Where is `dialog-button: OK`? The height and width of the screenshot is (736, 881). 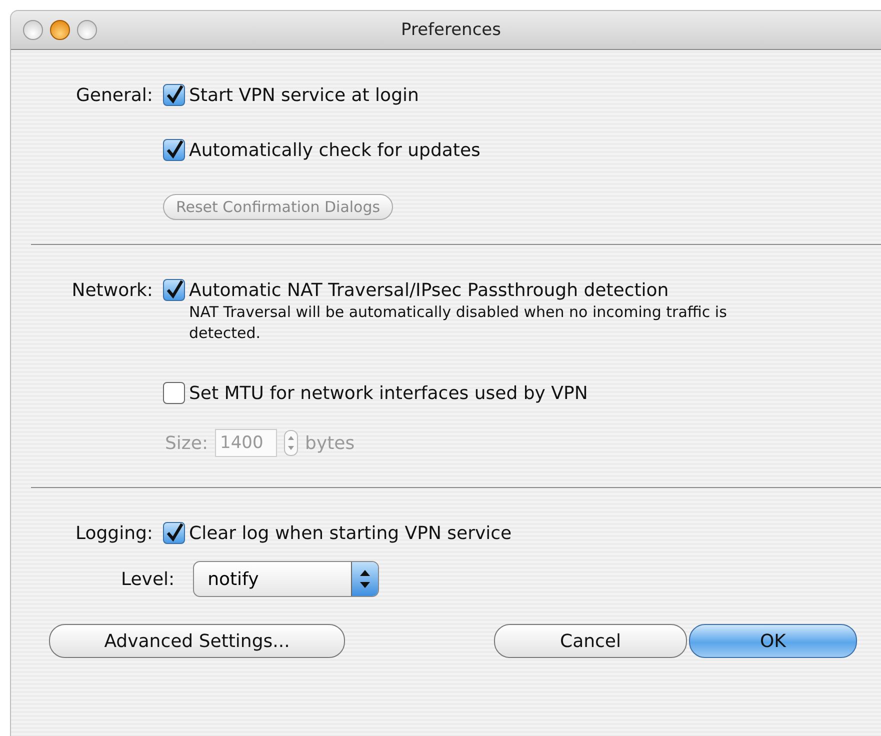
dialog-button: OK is located at coordinates (773, 641).